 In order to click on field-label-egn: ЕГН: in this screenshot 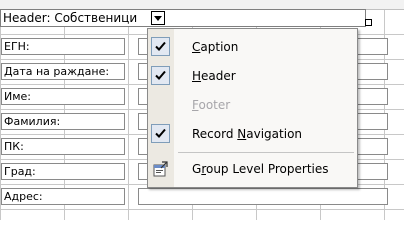, I will do `click(63, 46)`.